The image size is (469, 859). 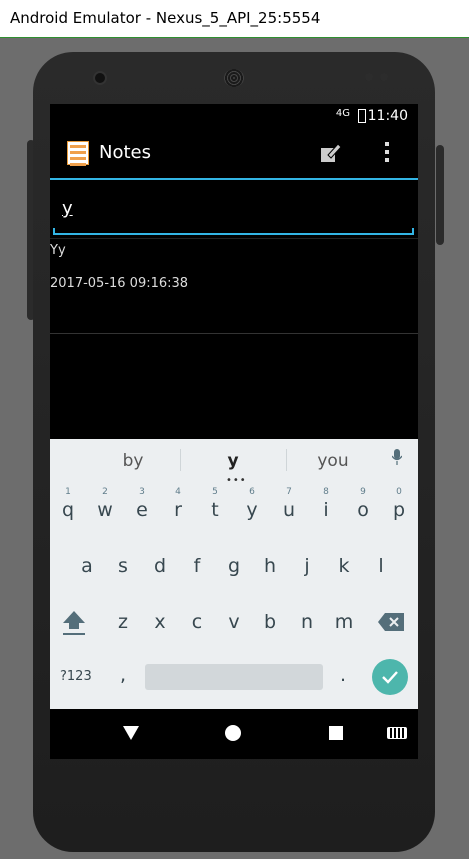 What do you see at coordinates (160, 566) in the screenshot?
I see `key-d: d` at bounding box center [160, 566].